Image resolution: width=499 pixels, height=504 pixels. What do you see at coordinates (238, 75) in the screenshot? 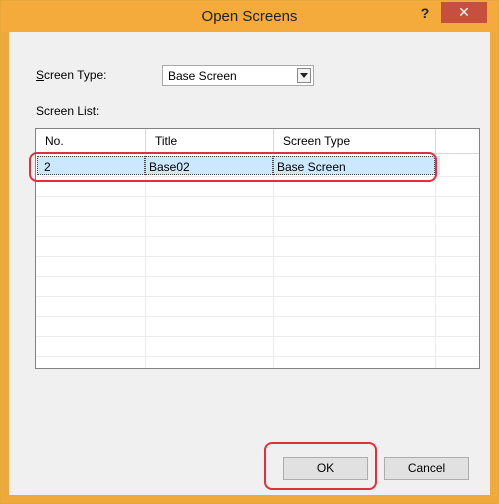
I see `screen-type-dropdown: Base Screen` at bounding box center [238, 75].